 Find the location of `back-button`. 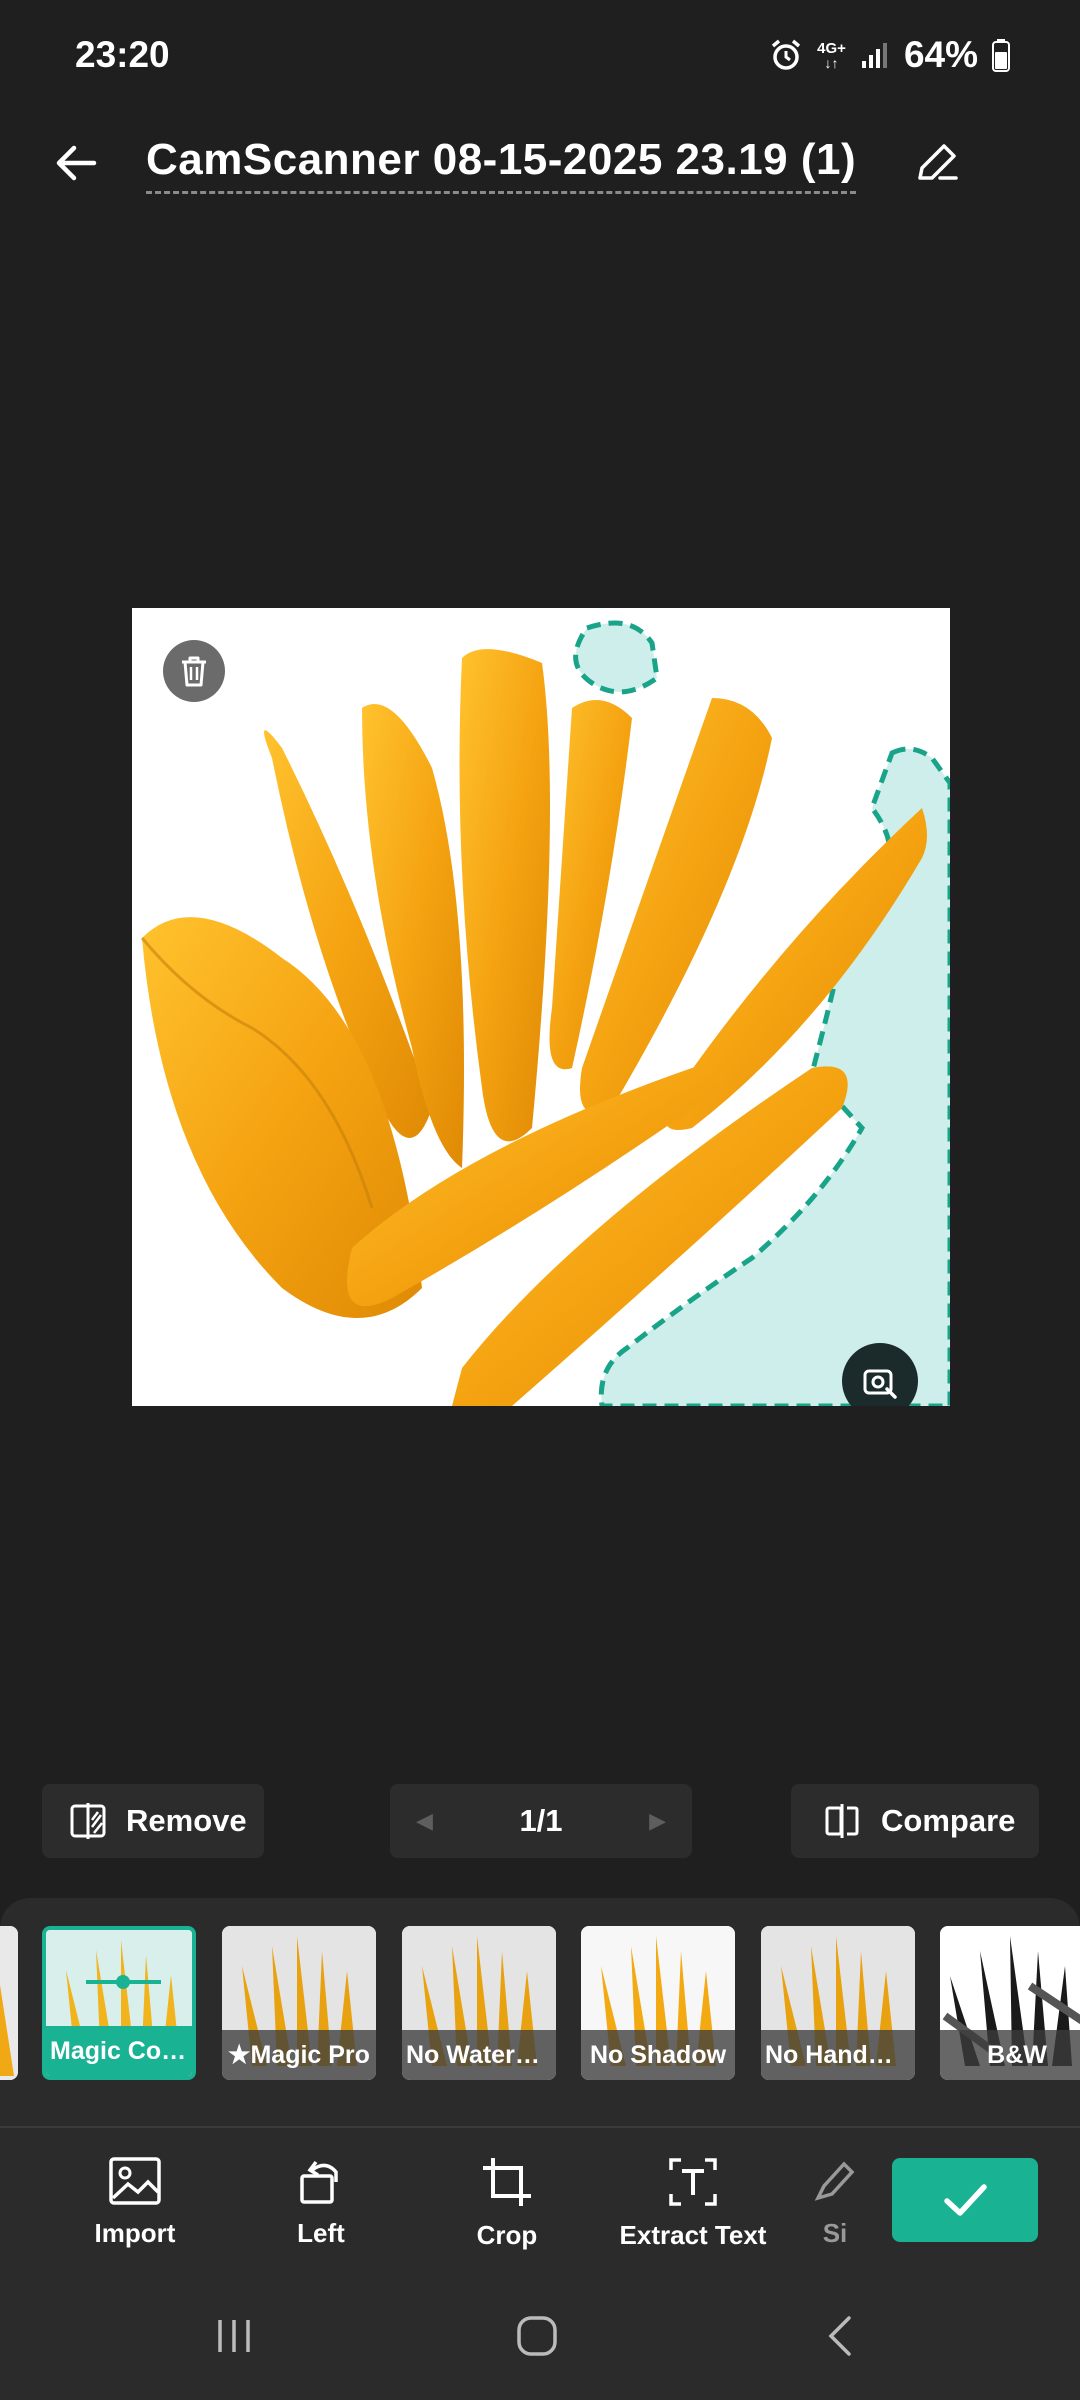

back-button is located at coordinates (76, 163).